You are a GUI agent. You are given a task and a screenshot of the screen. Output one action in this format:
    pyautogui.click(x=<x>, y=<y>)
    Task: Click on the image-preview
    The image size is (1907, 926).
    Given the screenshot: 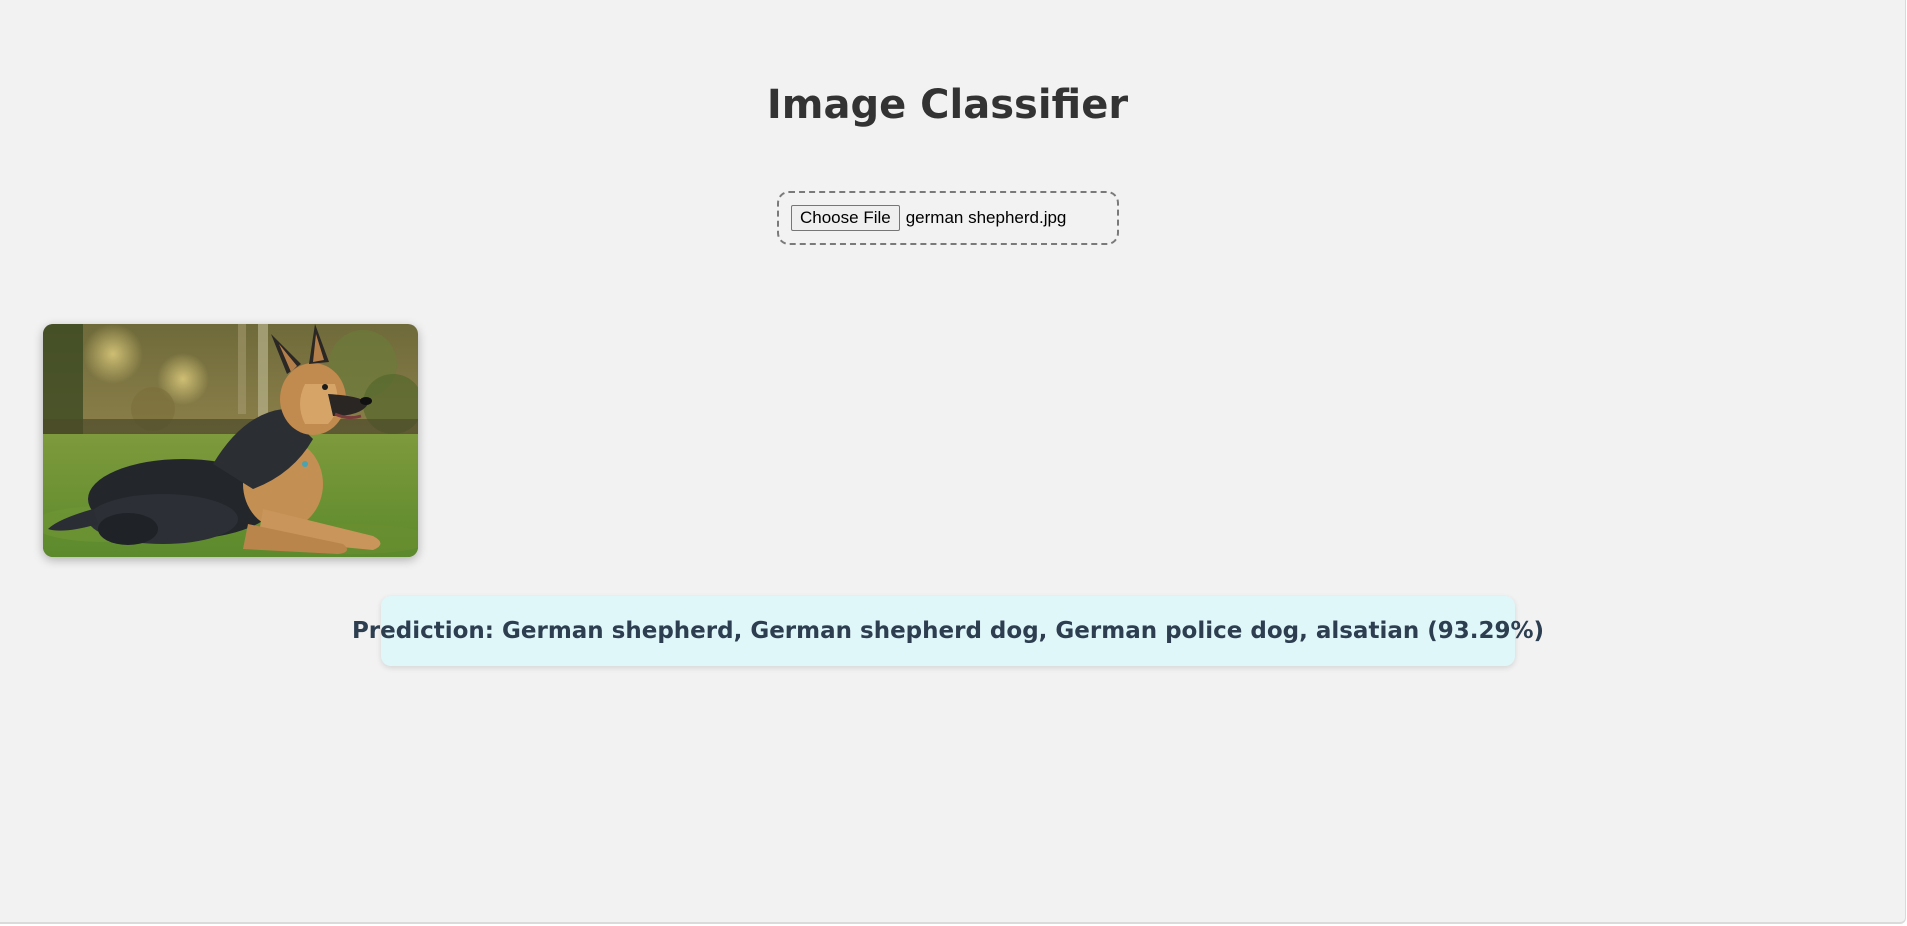 What is the action you would take?
    pyautogui.click(x=230, y=440)
    